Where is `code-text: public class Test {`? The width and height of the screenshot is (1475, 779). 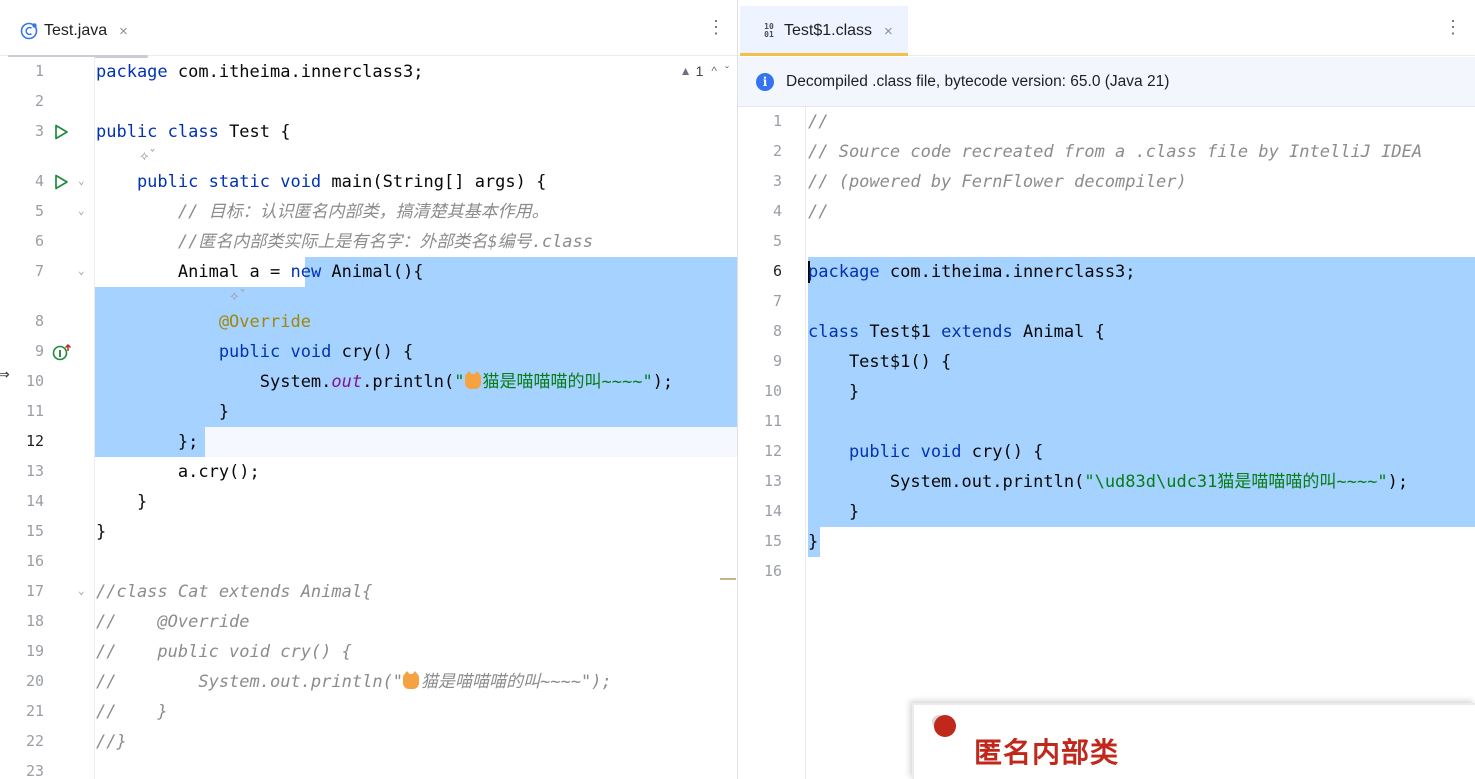 code-text: public class Test { is located at coordinates (193, 132).